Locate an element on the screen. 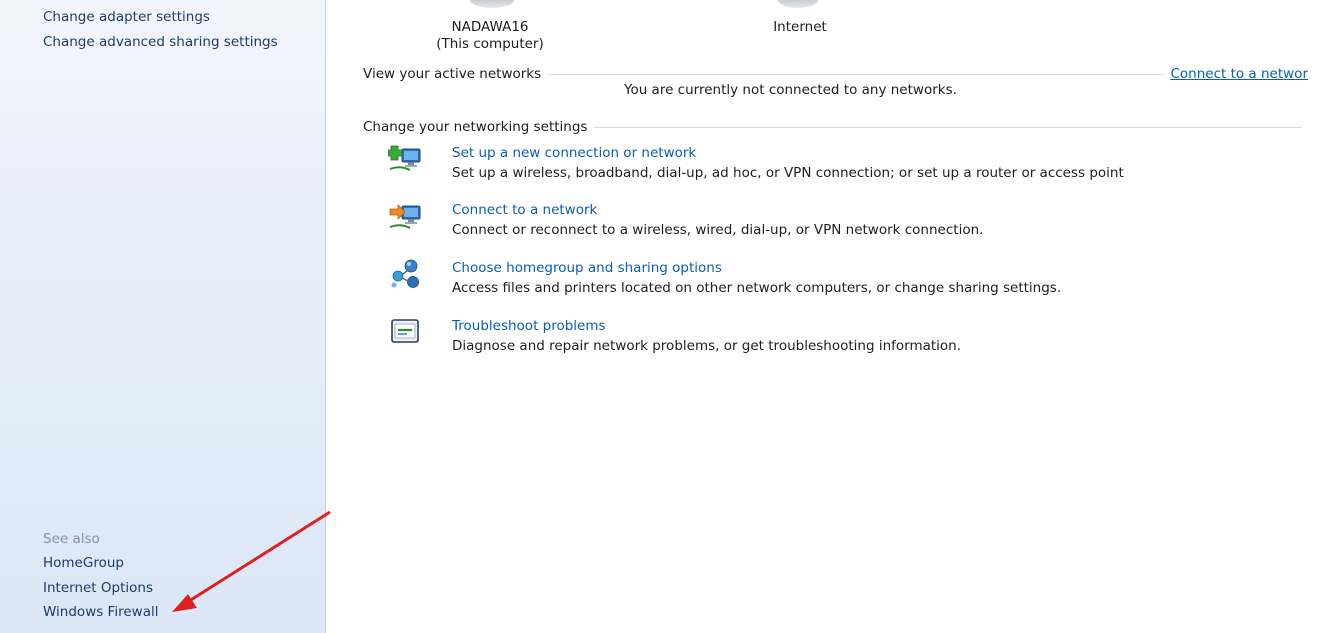 The height and width of the screenshot is (633, 1317). annotation-arrow is located at coordinates (251, 561).